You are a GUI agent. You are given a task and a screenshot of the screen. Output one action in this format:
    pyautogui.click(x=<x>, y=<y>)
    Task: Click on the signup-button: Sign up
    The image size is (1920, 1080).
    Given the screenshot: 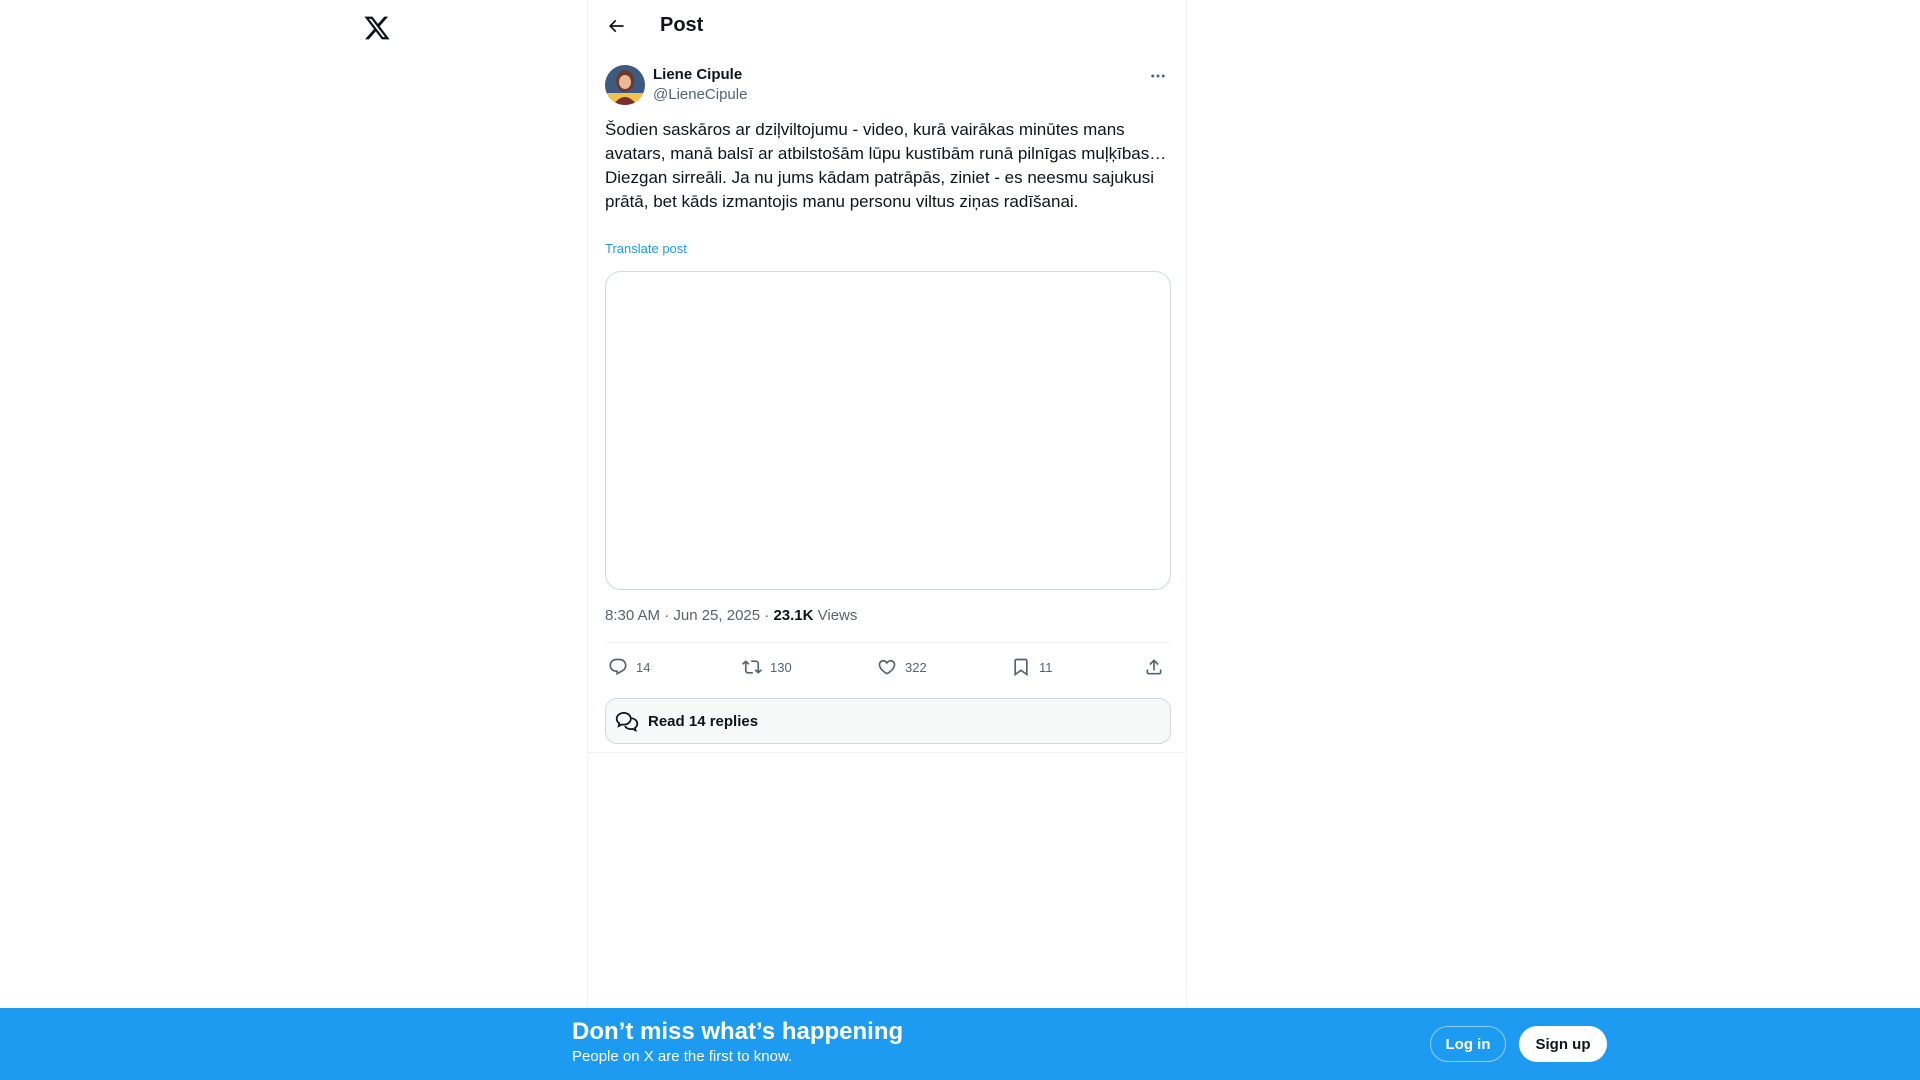 What is the action you would take?
    pyautogui.click(x=1563, y=1044)
    